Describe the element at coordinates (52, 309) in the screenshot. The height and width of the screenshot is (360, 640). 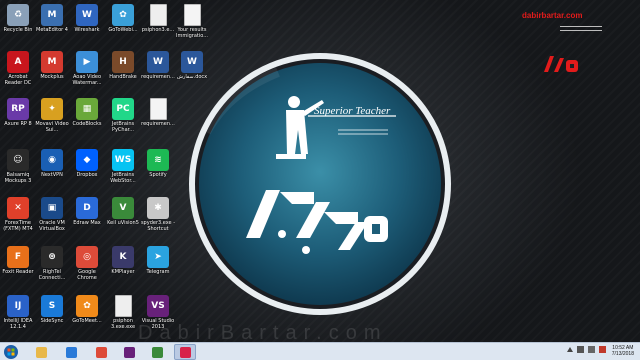
I see `desktop-shortcut: S SideSync` at that location.